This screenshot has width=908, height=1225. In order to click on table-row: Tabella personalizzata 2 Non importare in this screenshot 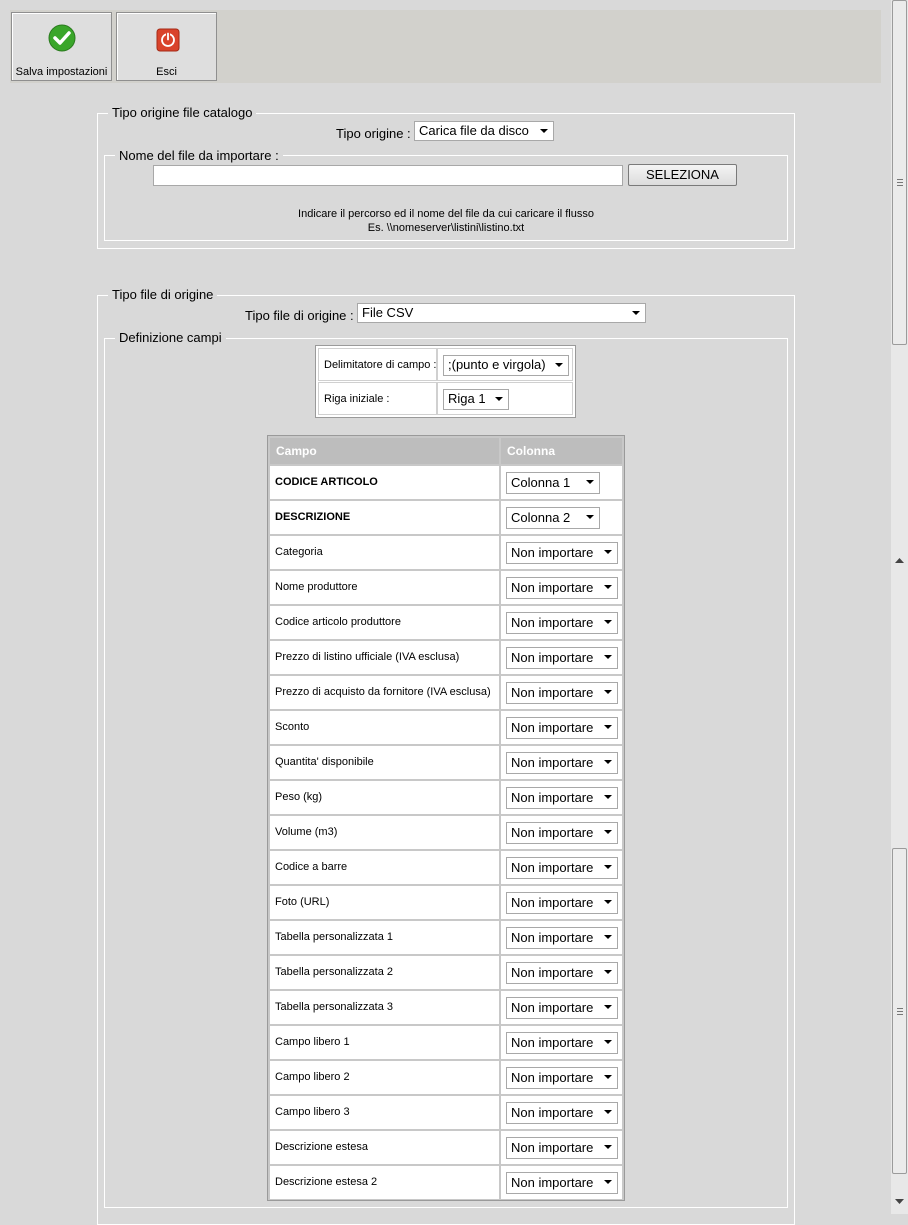, I will do `click(446, 972)`.